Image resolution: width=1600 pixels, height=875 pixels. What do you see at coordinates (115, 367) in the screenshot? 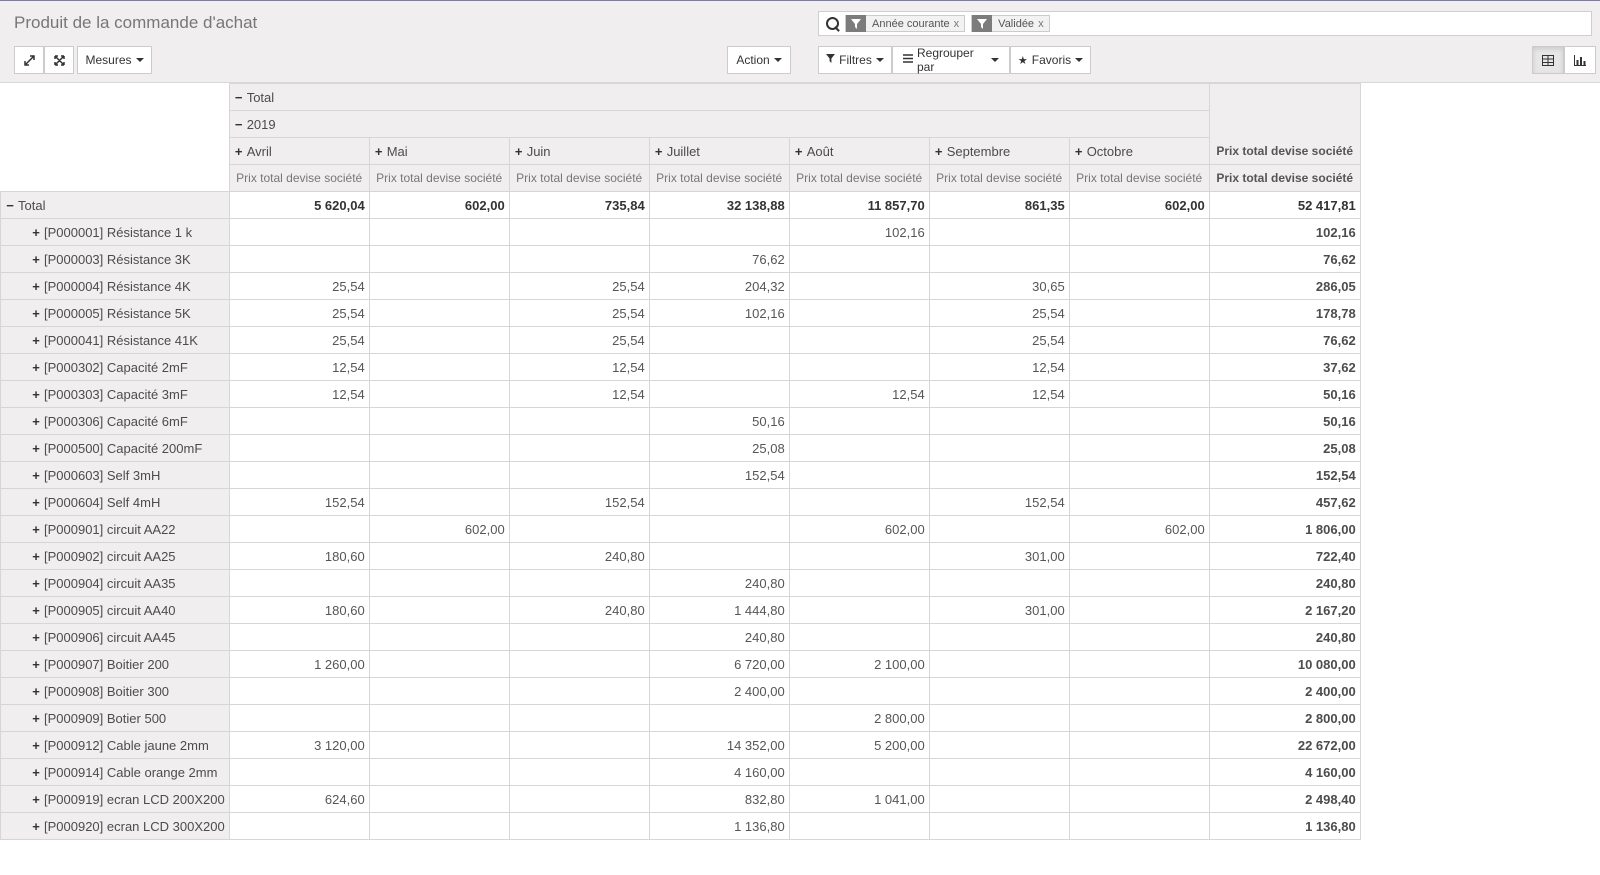
I see `row-header-product: + [P000302] Capacité 2mF` at bounding box center [115, 367].